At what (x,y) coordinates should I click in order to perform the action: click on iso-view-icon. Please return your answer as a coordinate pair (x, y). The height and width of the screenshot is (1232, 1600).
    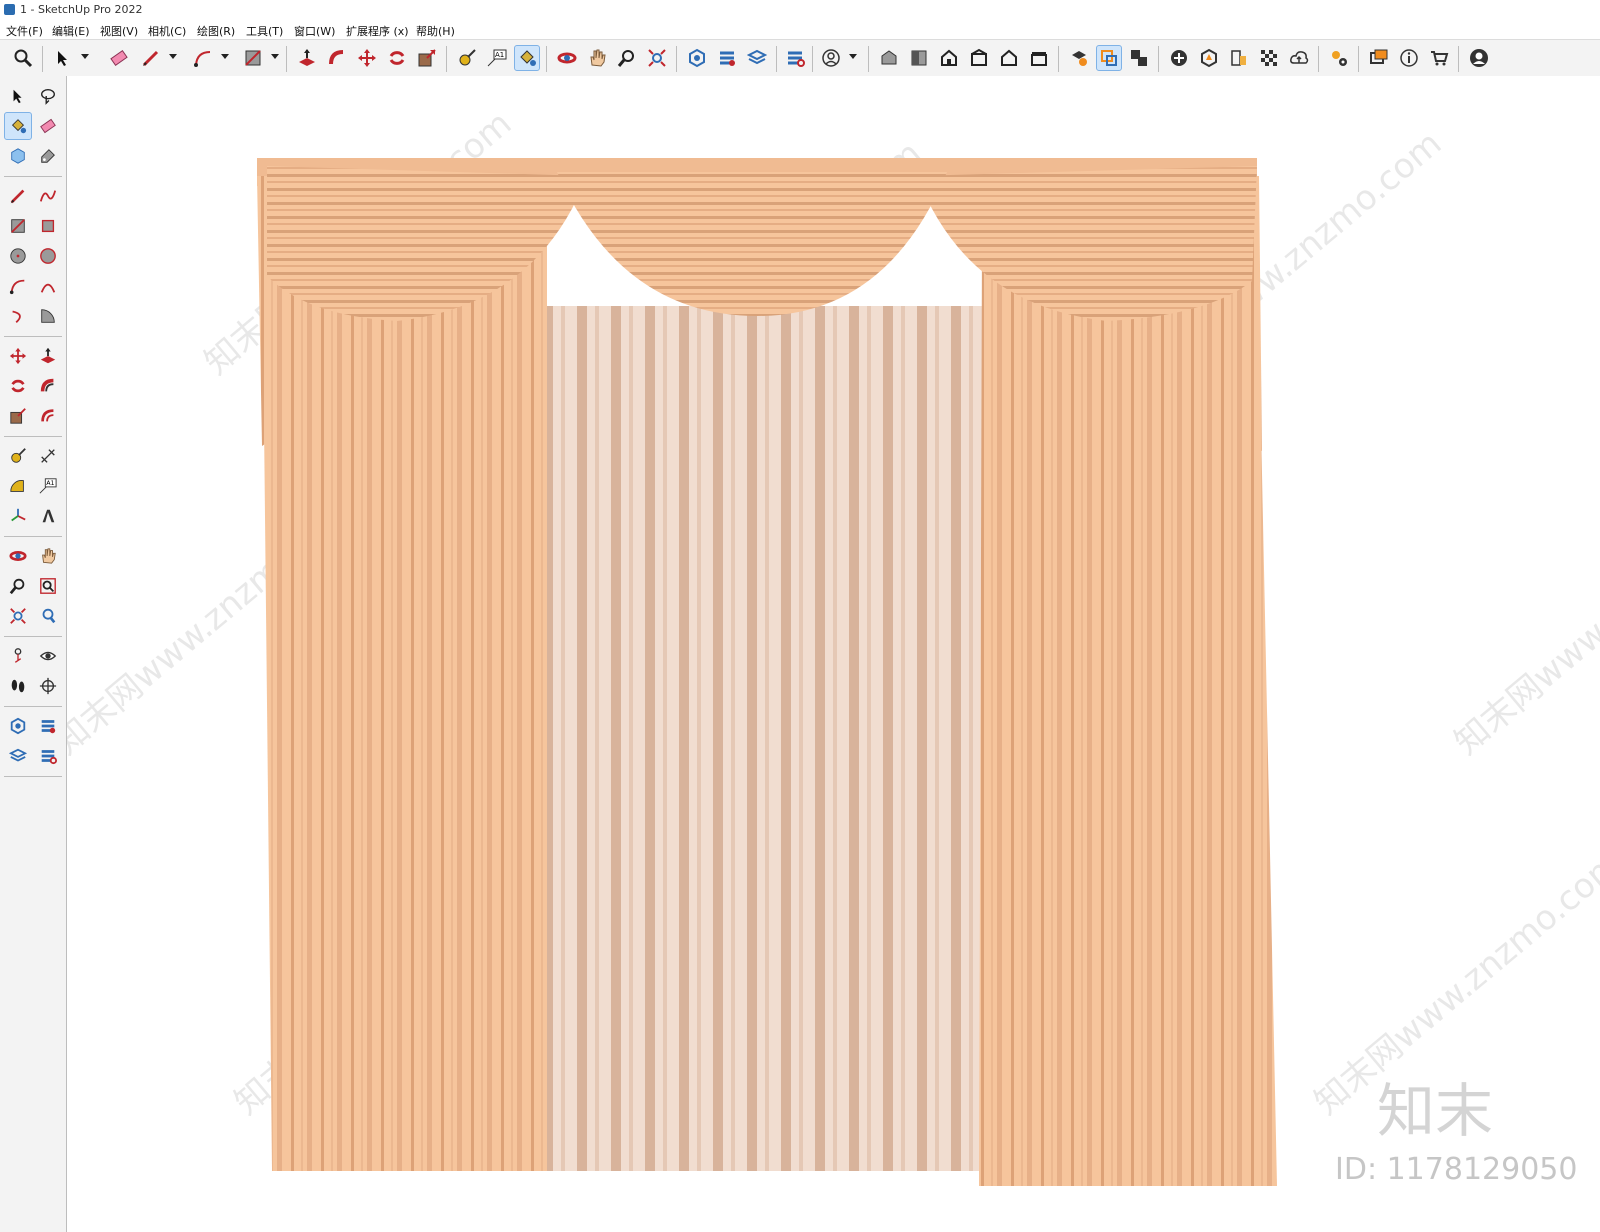
    Looking at the image, I should click on (889, 58).